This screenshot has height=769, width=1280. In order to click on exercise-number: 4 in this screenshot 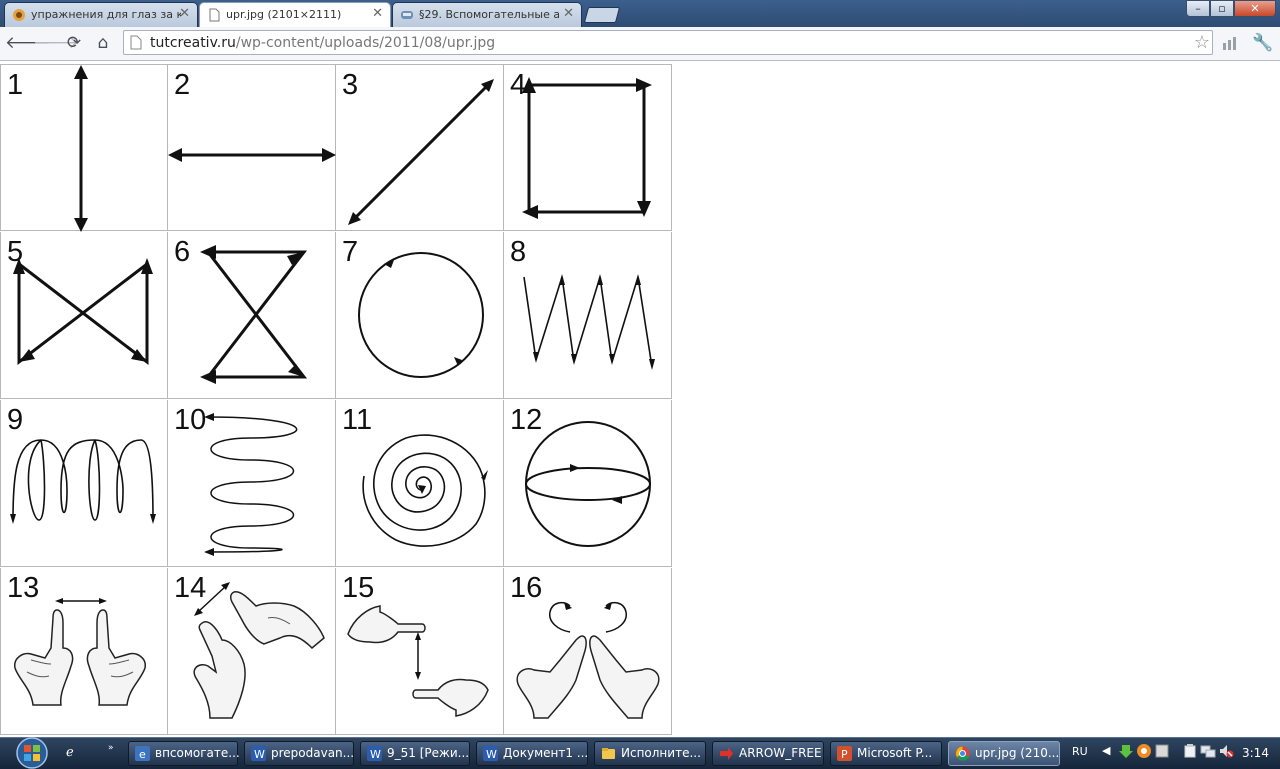, I will do `click(518, 85)`.